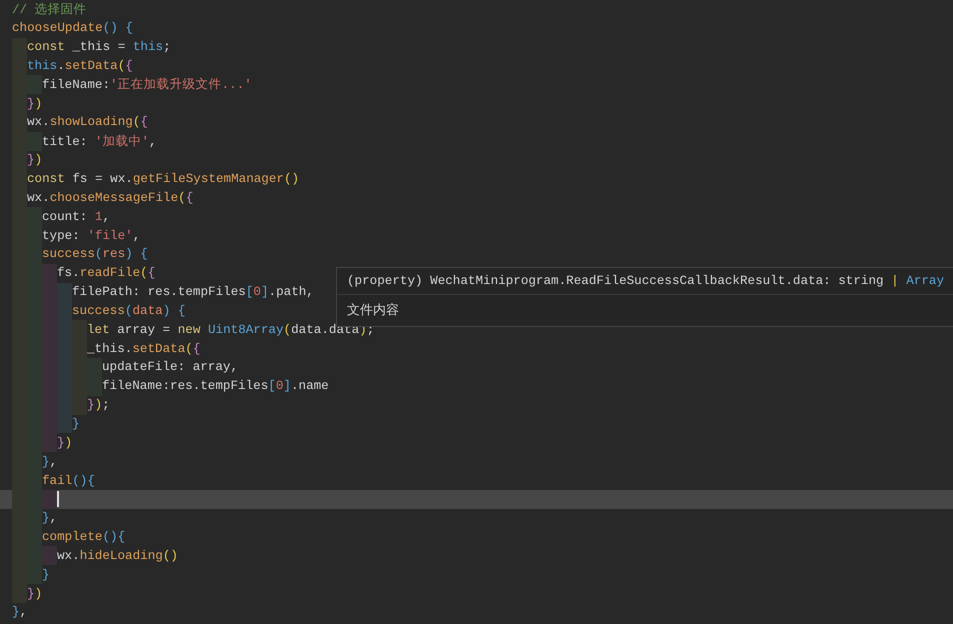 The height and width of the screenshot is (624, 953). Describe the element at coordinates (87, 122) in the screenshot. I see `code-text: wx.showLoading({` at that location.